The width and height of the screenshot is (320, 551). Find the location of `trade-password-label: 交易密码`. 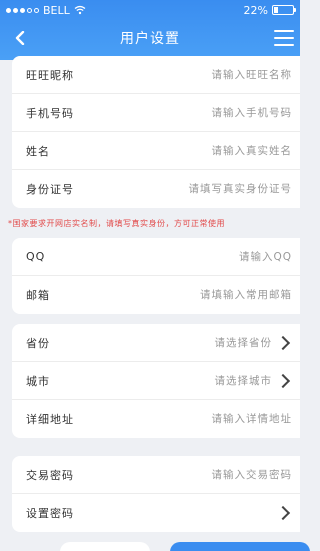

trade-password-label: 交易密码 is located at coordinates (50, 475).